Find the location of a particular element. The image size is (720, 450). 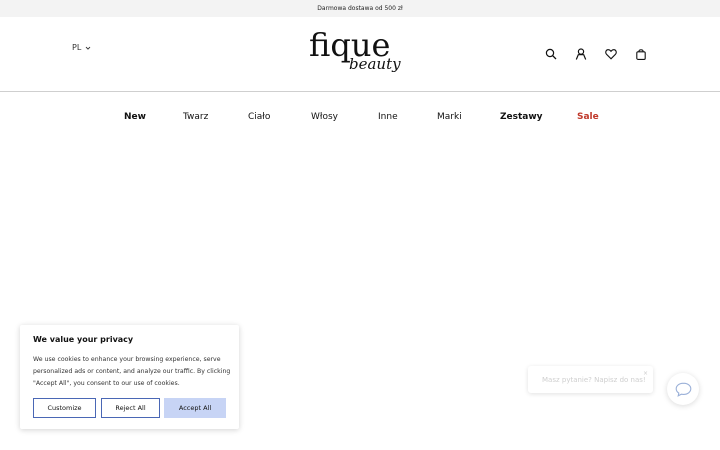

promo-bar: Darmowa dostawa od 500 zł is located at coordinates (360, 8).